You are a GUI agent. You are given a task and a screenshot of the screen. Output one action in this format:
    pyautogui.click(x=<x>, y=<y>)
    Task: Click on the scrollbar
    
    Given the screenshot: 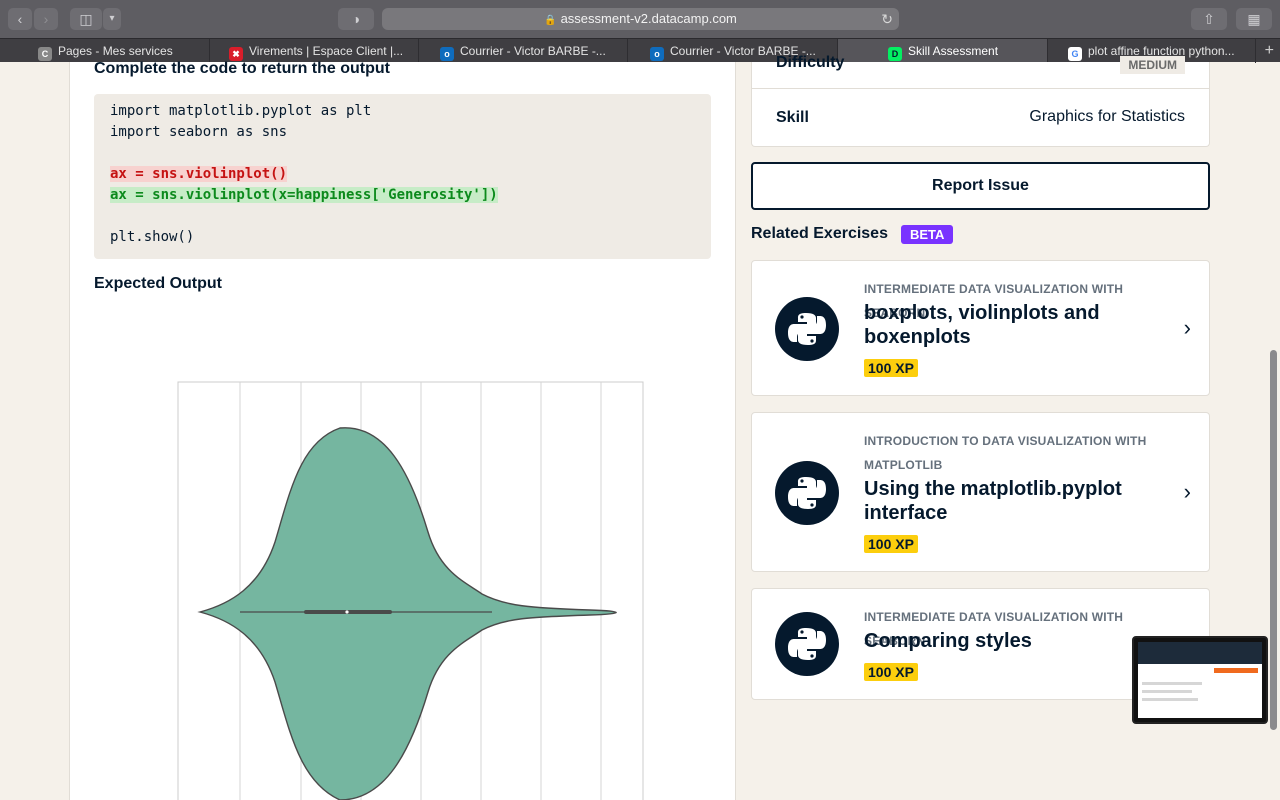 What is the action you would take?
    pyautogui.click(x=1273, y=540)
    